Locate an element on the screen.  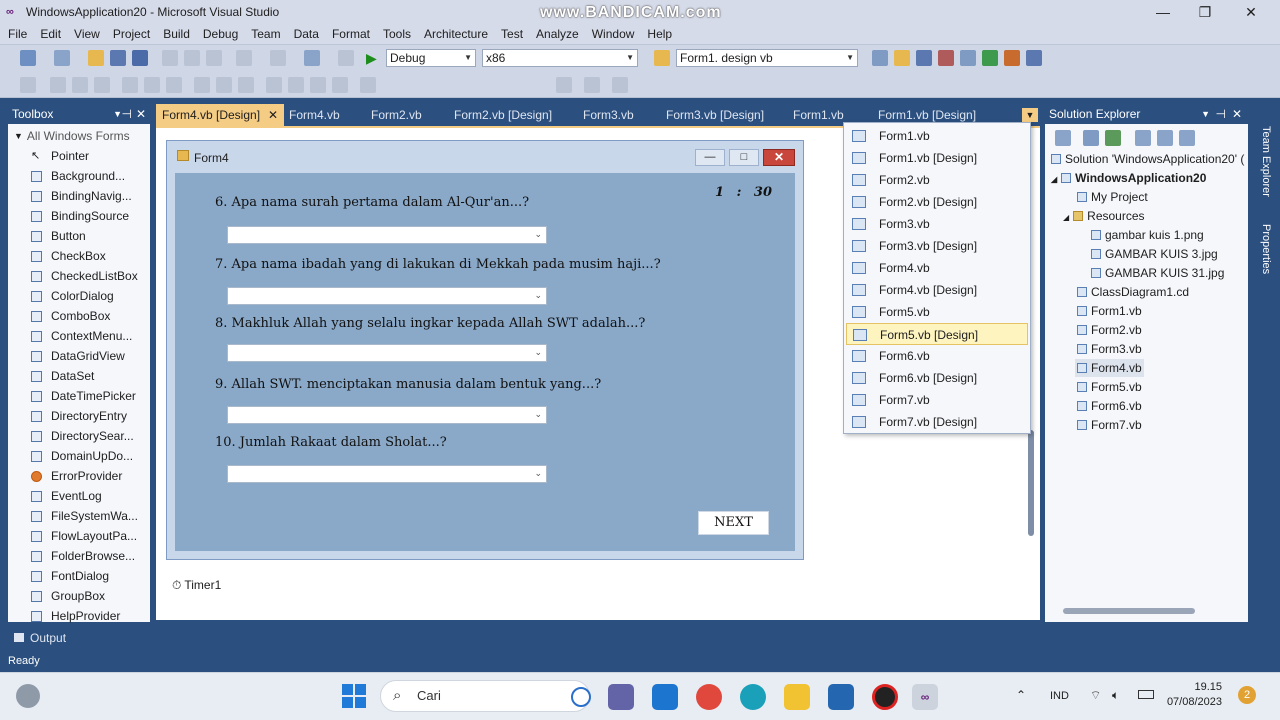
align-lefts-icon is located at coordinates (58, 85).